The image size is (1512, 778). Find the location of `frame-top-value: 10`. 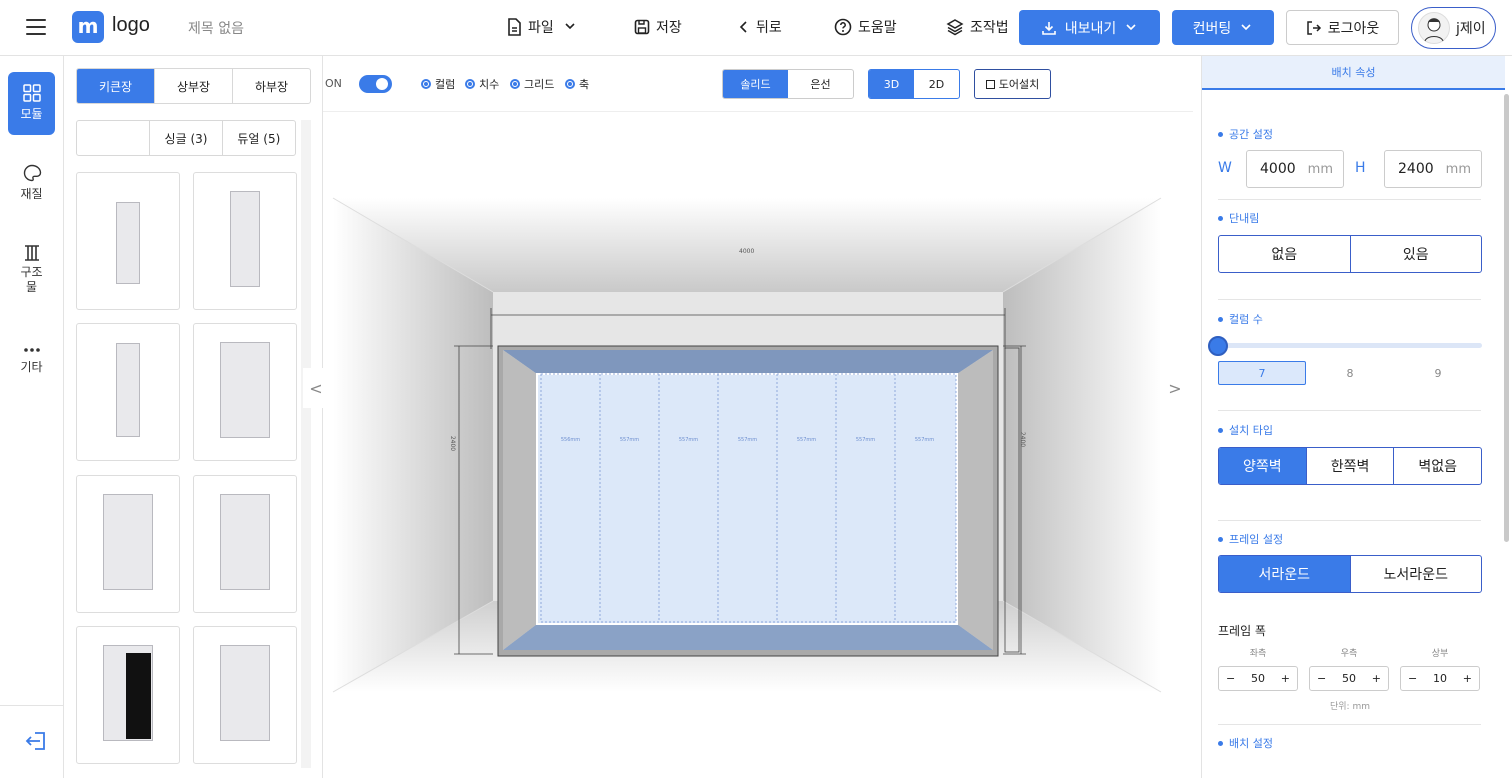

frame-top-value: 10 is located at coordinates (1440, 678).